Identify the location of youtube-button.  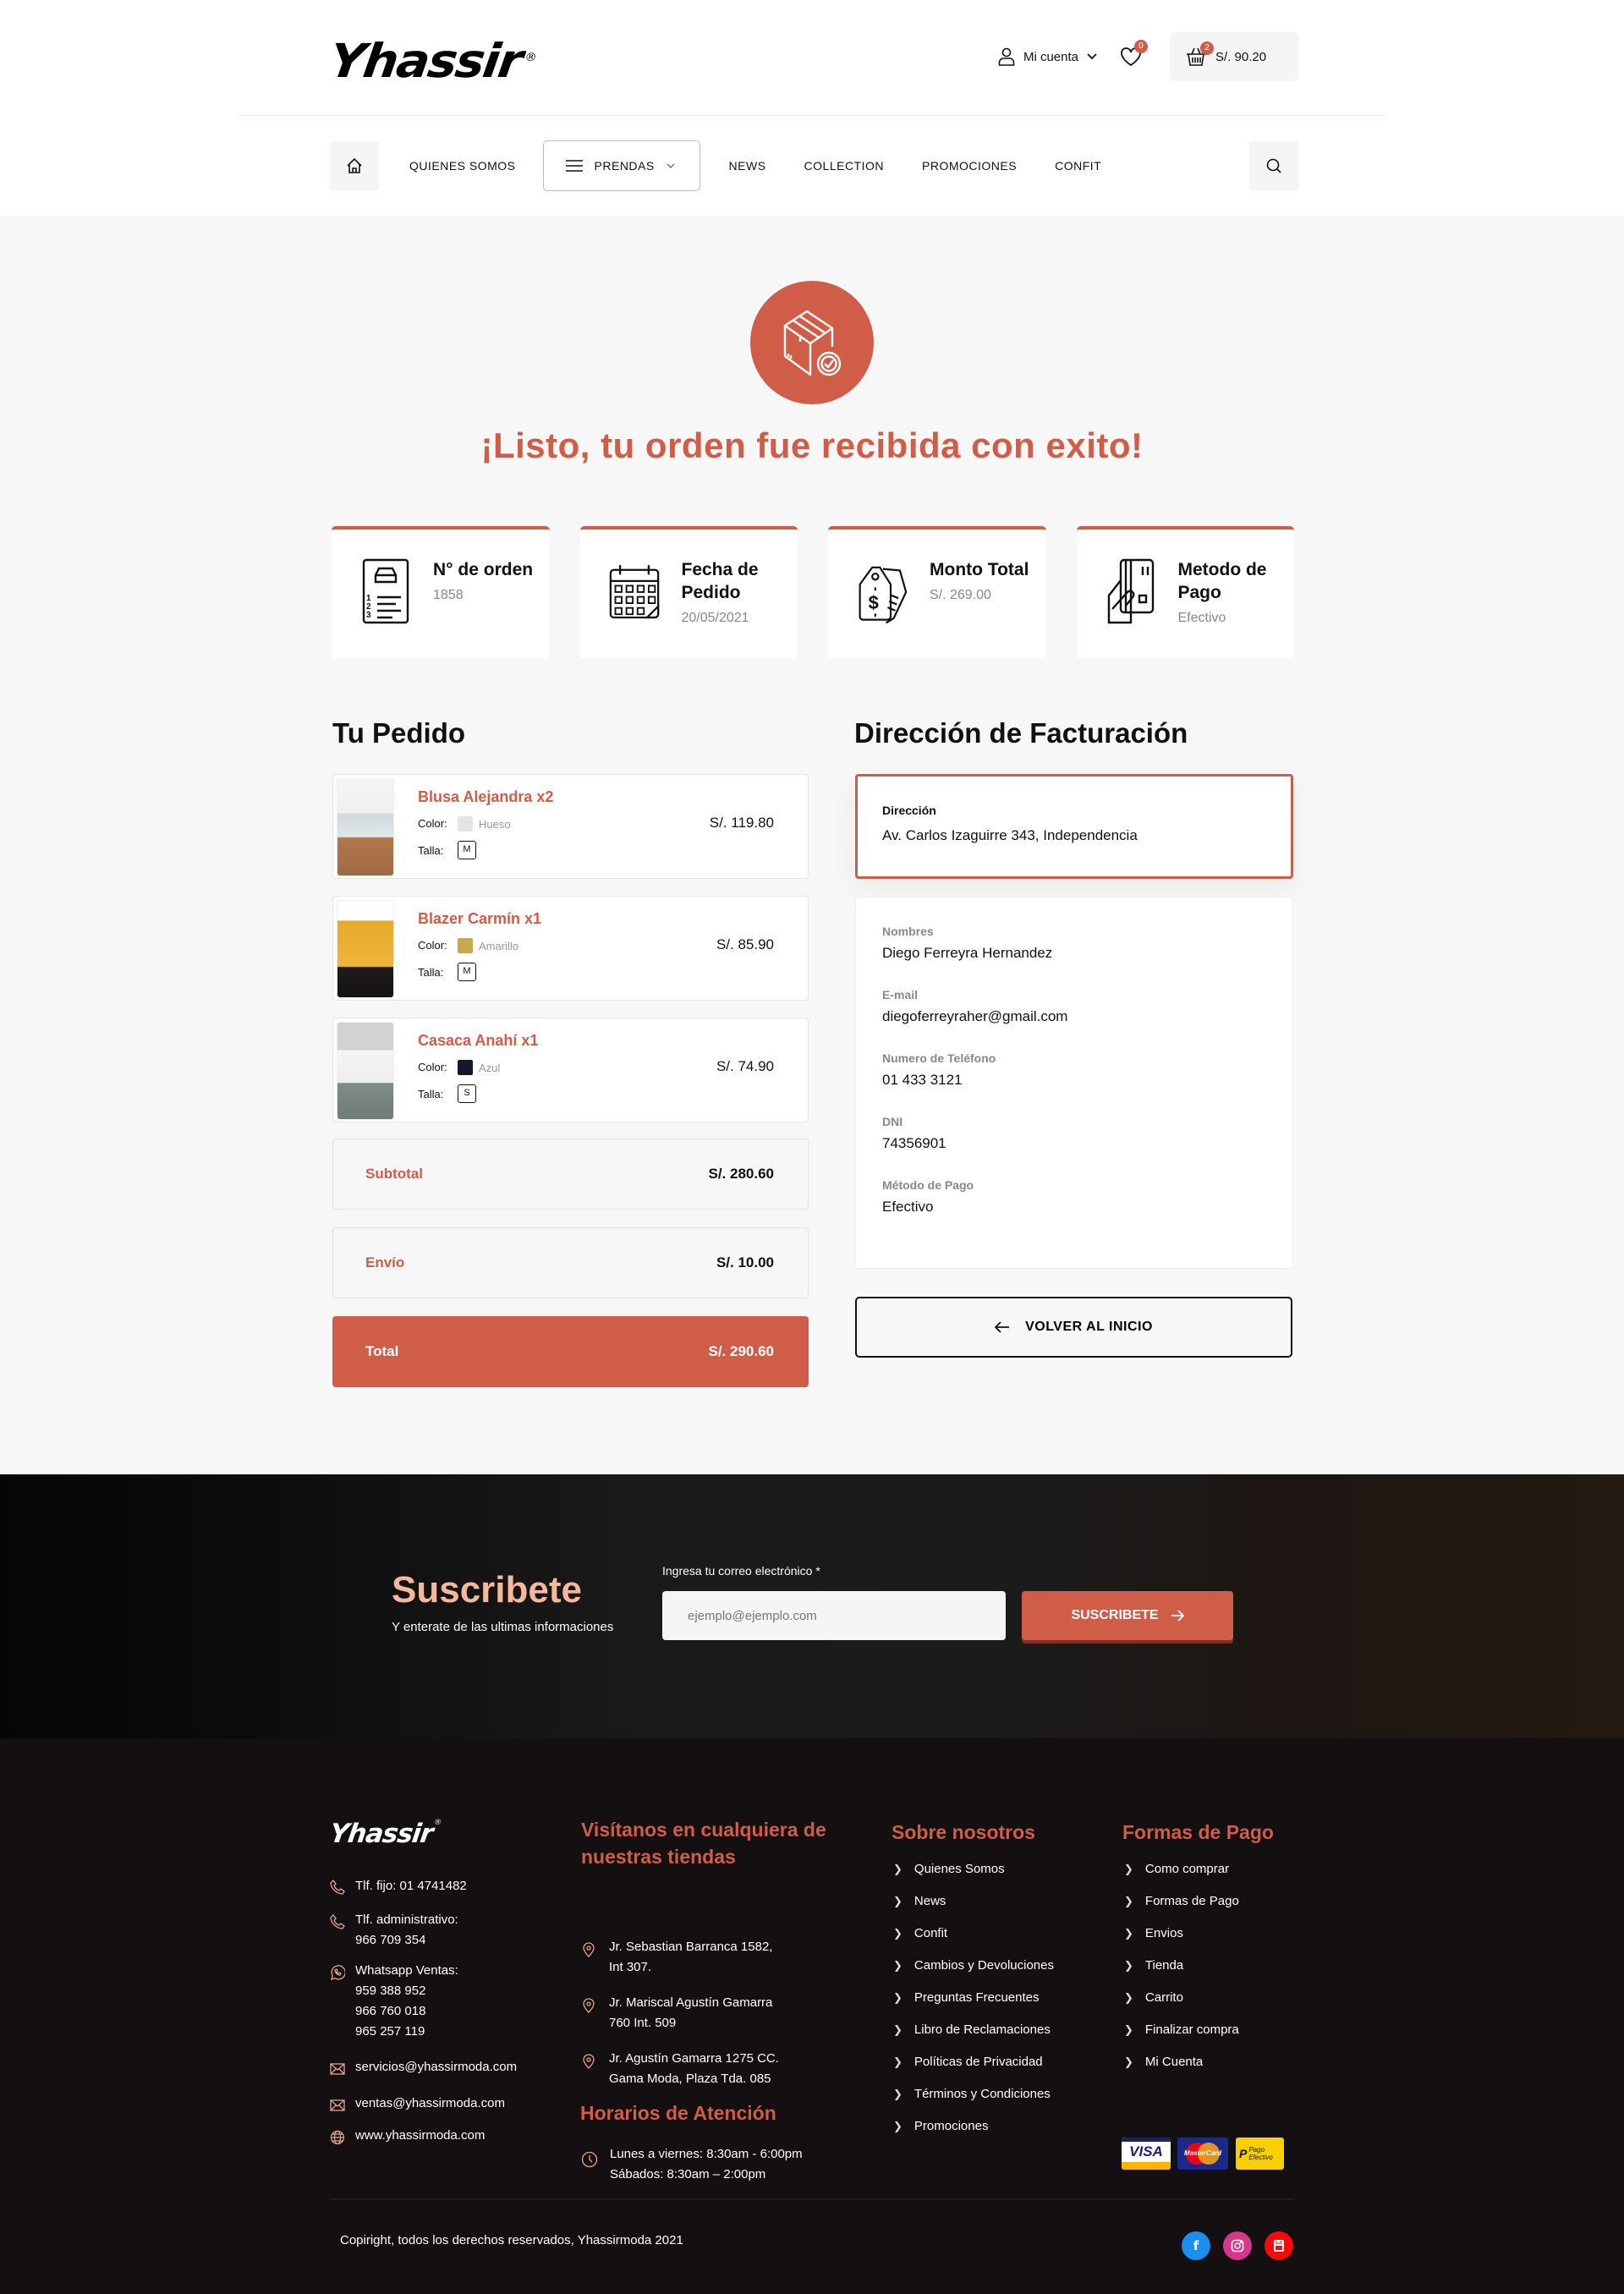
(1279, 2245).